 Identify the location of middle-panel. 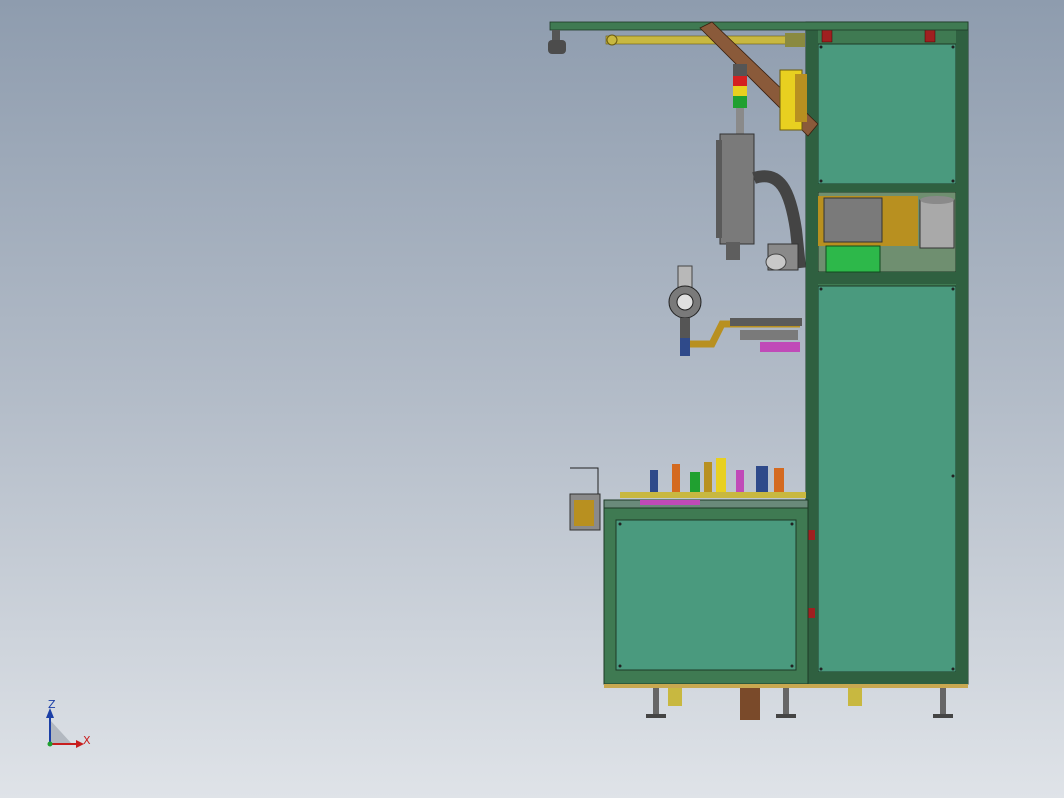
(887, 479).